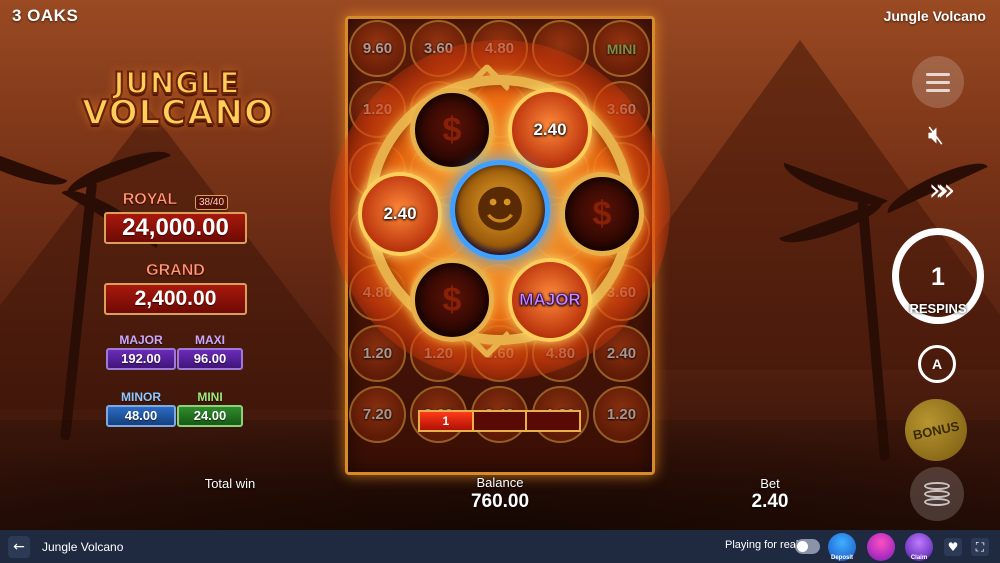  What do you see at coordinates (802, 546) in the screenshot?
I see `toggle-knob` at bounding box center [802, 546].